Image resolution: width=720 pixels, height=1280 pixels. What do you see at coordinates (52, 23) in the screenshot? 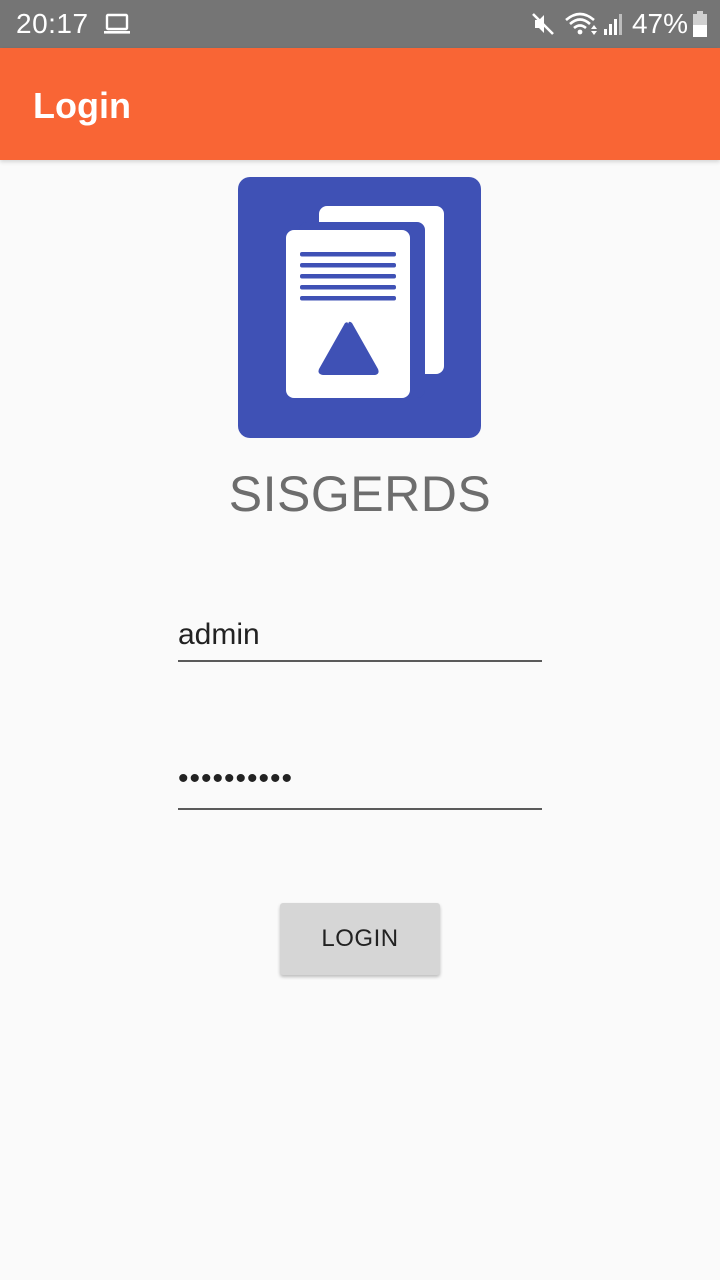
I see `status-time: 20:17` at bounding box center [52, 23].